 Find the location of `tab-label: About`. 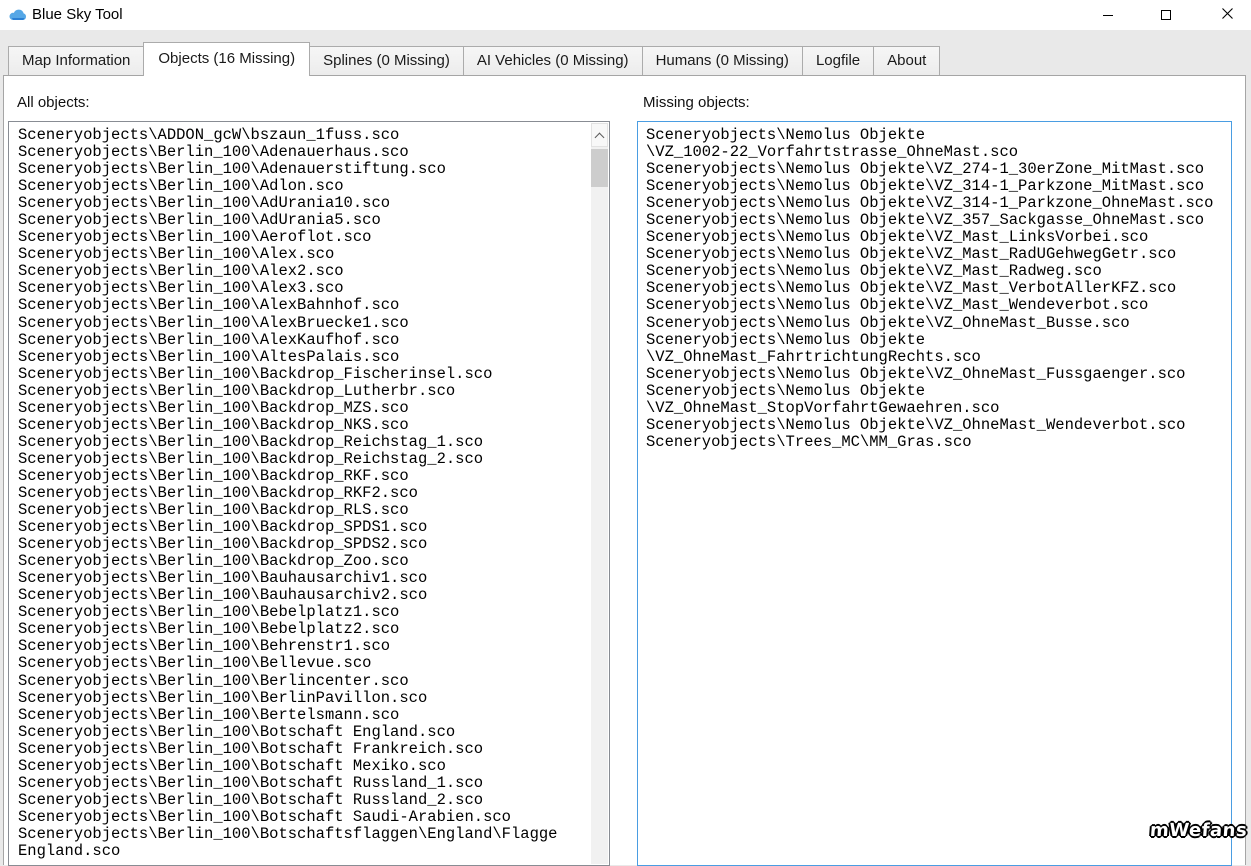

tab-label: About is located at coordinates (907, 60).